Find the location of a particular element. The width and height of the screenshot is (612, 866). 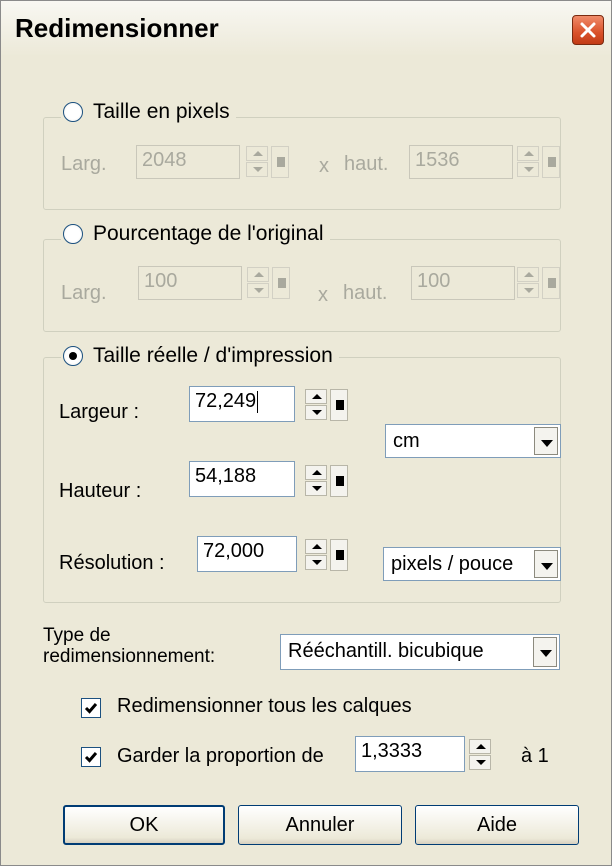

print-height-label: Hauteur : is located at coordinates (100, 491).